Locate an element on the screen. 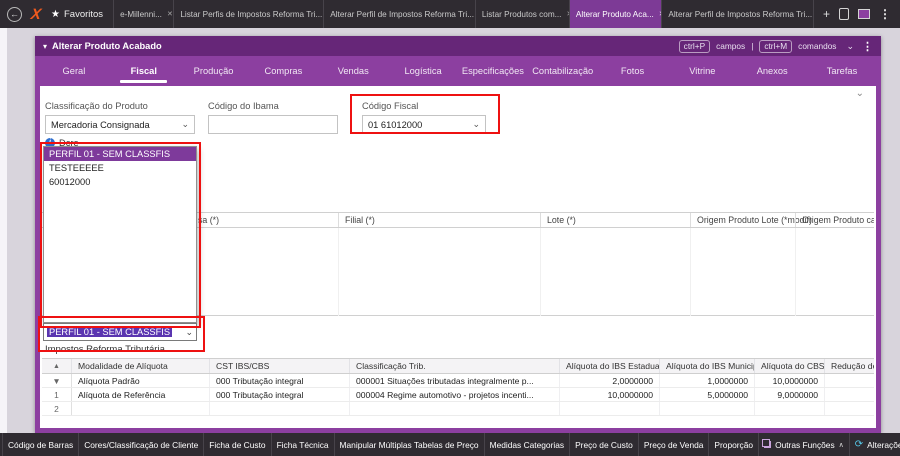 The image size is (900, 456). classificacao-produto-select: Mercadoria Consignada ⌄ is located at coordinates (120, 124).